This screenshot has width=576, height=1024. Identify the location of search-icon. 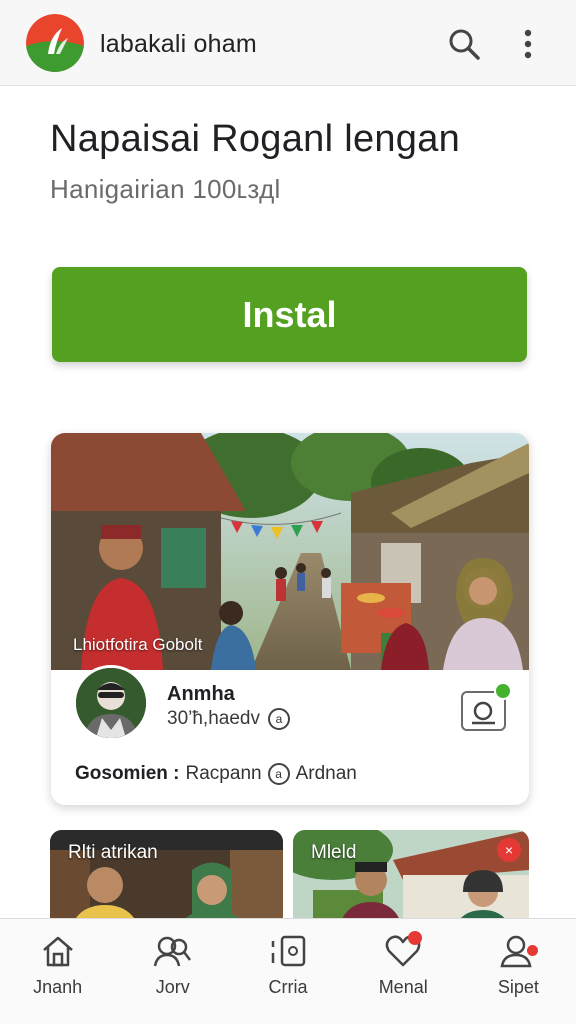
(464, 44).